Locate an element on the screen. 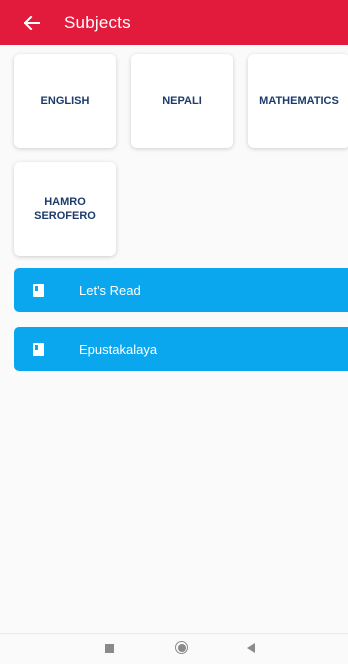  subject-card-hamro-serofero: HAMRO SEROFERO is located at coordinates (65, 209).